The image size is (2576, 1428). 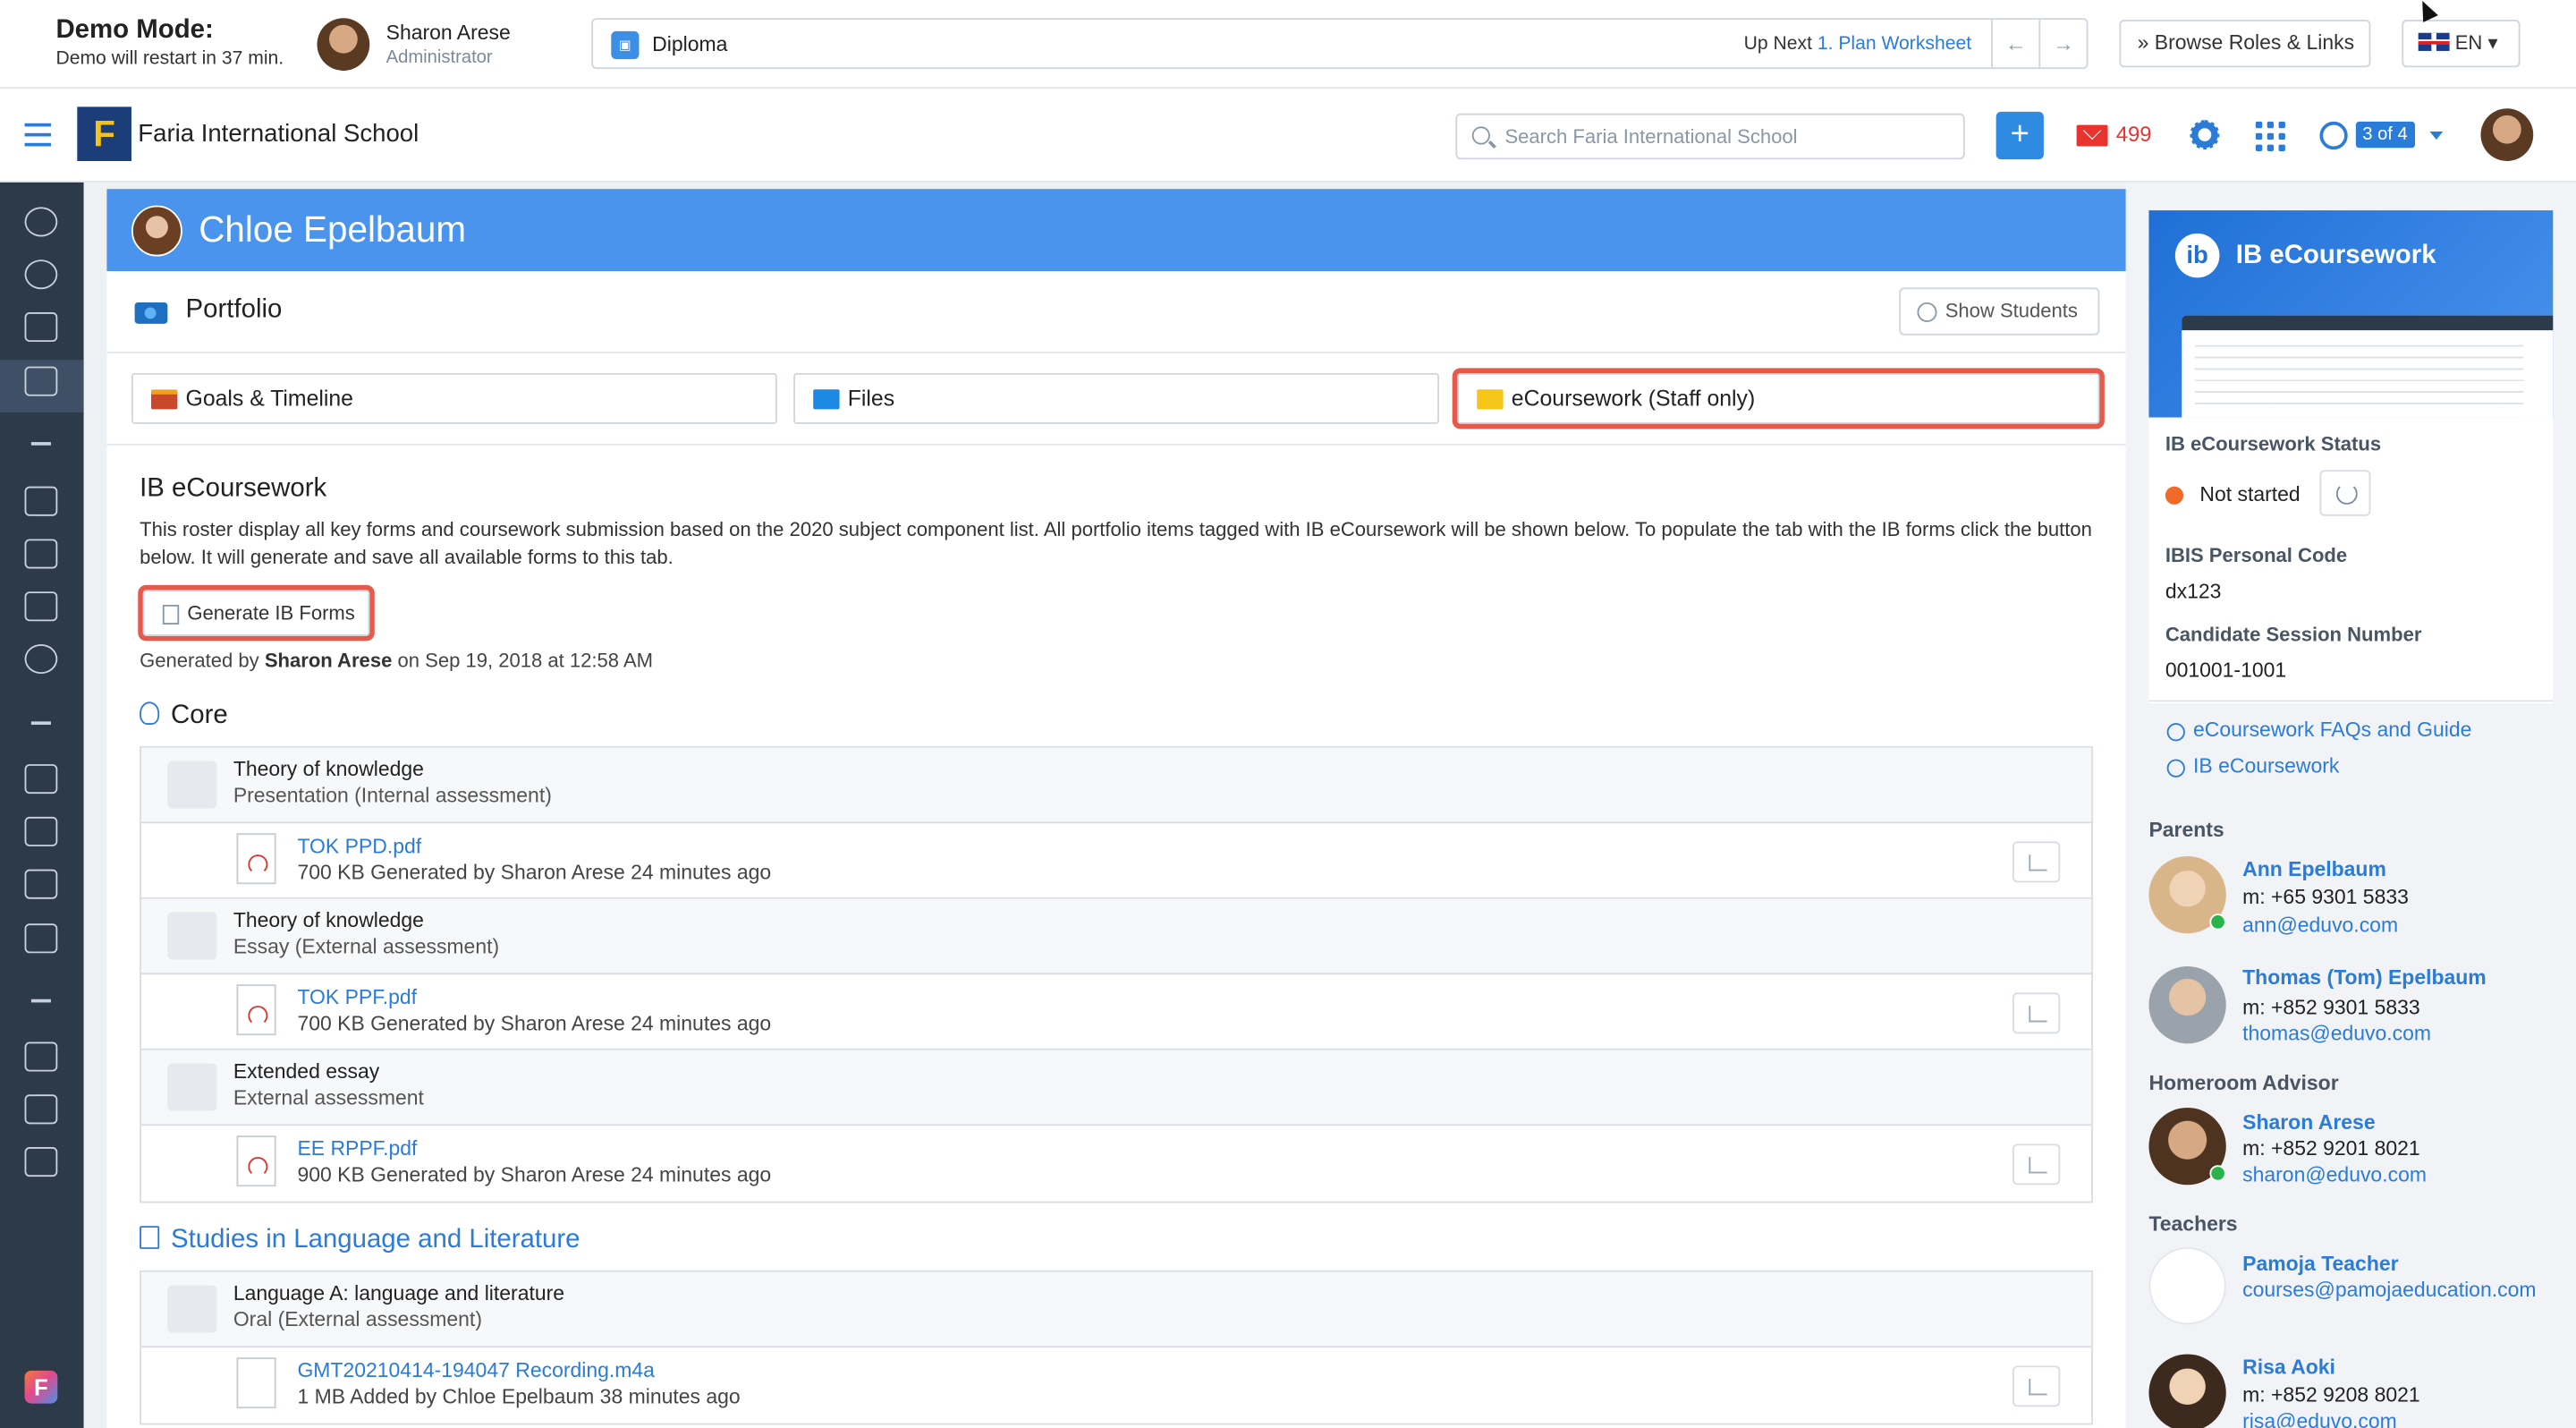 I want to click on parent-email: ann@eduvo.com, so click(x=2320, y=926).